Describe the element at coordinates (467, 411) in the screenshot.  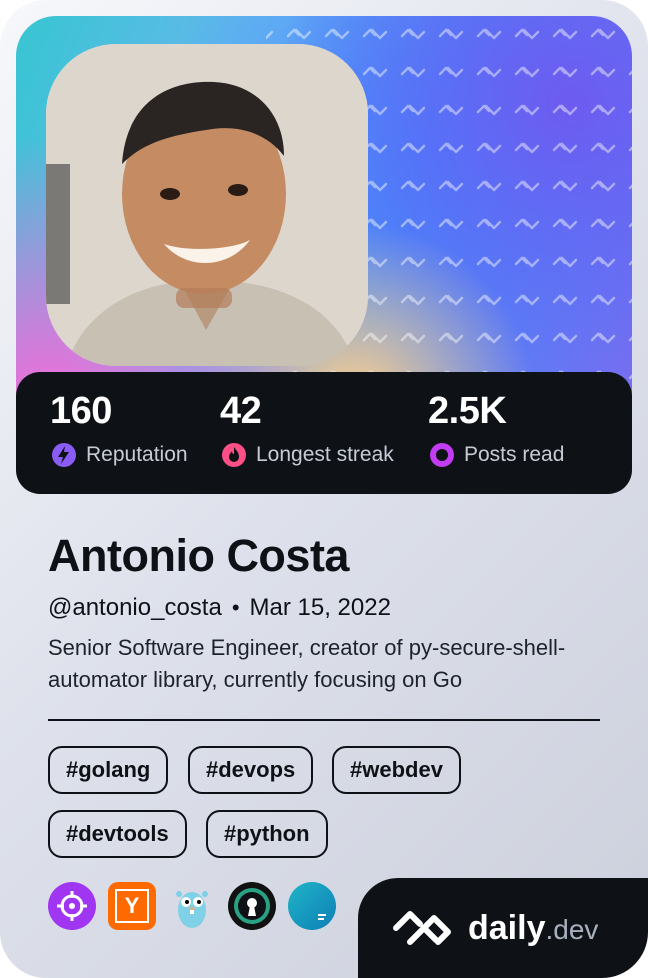
I see `stat-value: 2.5K` at that location.